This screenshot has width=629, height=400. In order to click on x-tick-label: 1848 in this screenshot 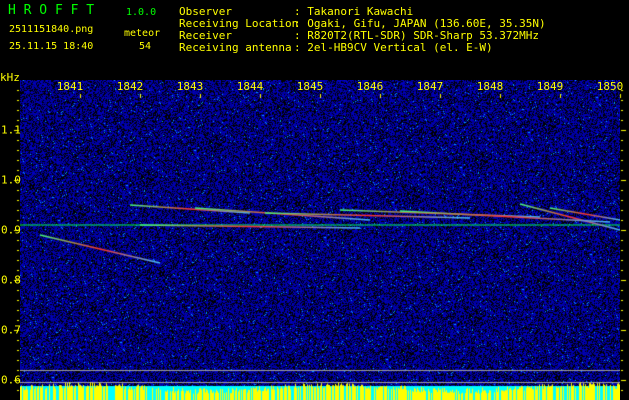, I will do `click(490, 86)`.